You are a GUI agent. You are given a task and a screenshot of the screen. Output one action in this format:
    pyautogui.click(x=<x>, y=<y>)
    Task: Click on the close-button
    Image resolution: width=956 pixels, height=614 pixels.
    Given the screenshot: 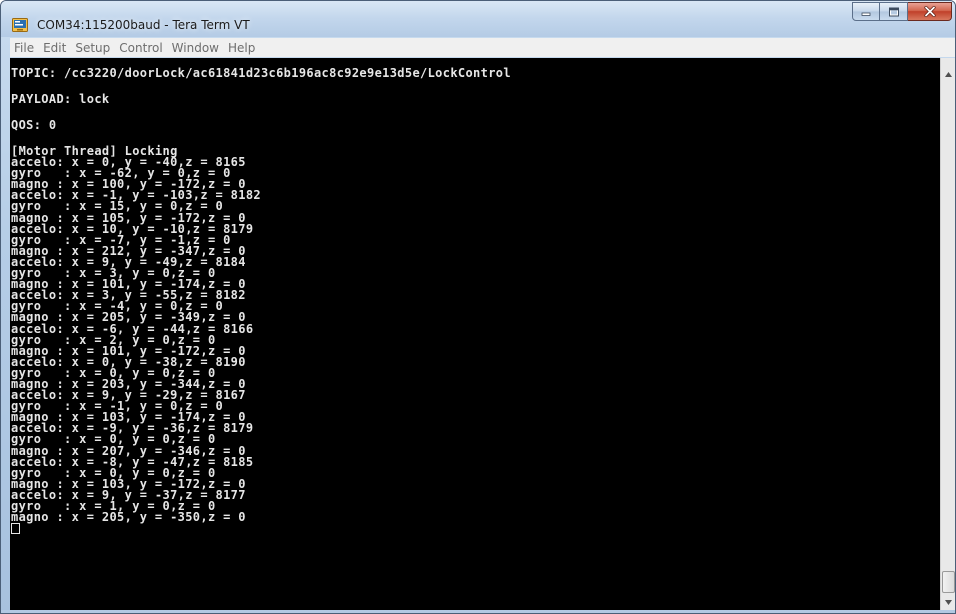 What is the action you would take?
    pyautogui.click(x=930, y=11)
    